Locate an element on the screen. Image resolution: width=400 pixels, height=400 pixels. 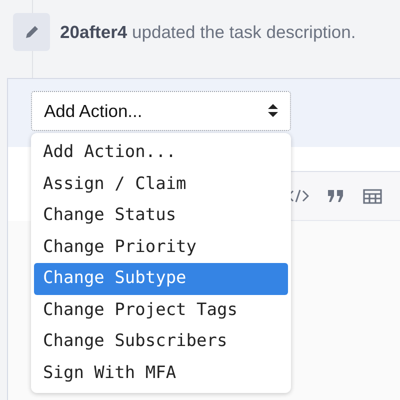
menu-option: Change Status is located at coordinates (161, 216).